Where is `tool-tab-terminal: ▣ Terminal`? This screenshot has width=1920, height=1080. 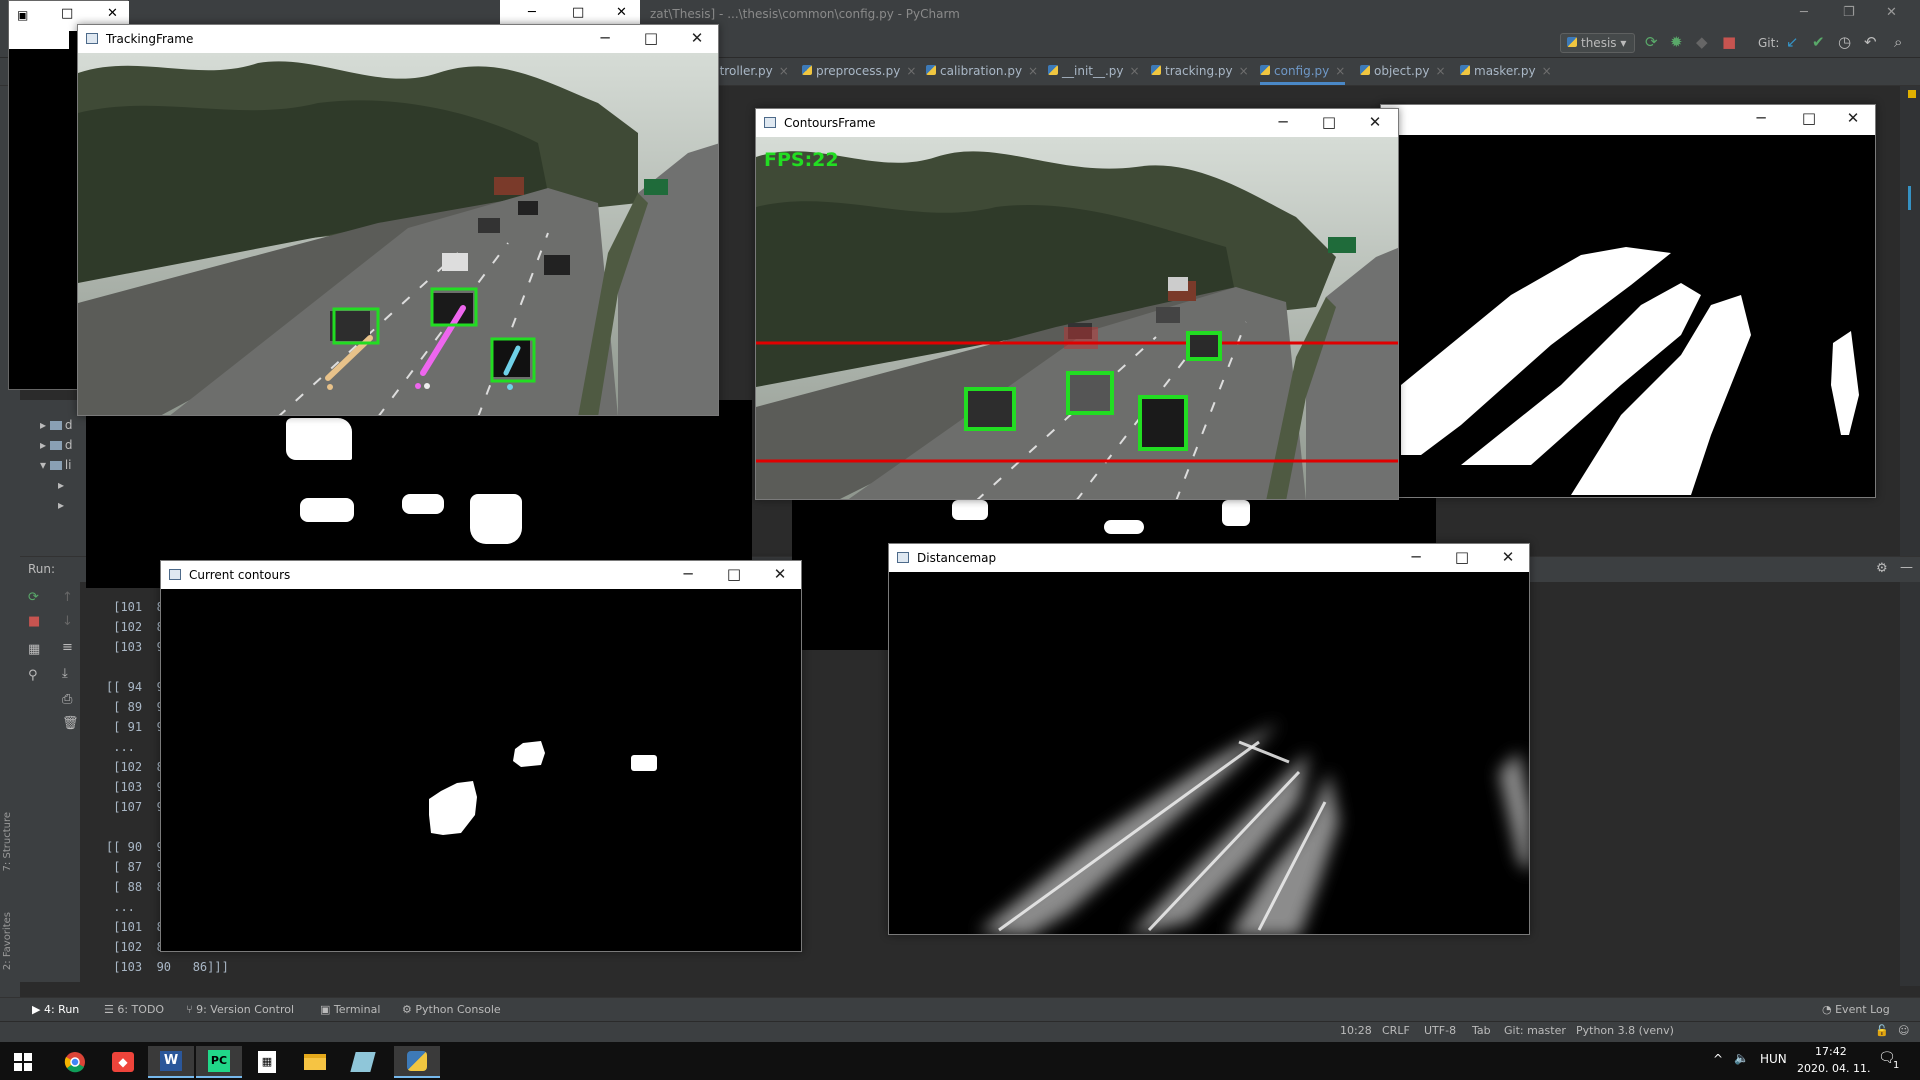
tool-tab-terminal: ▣ Terminal is located at coordinates (350, 1009).